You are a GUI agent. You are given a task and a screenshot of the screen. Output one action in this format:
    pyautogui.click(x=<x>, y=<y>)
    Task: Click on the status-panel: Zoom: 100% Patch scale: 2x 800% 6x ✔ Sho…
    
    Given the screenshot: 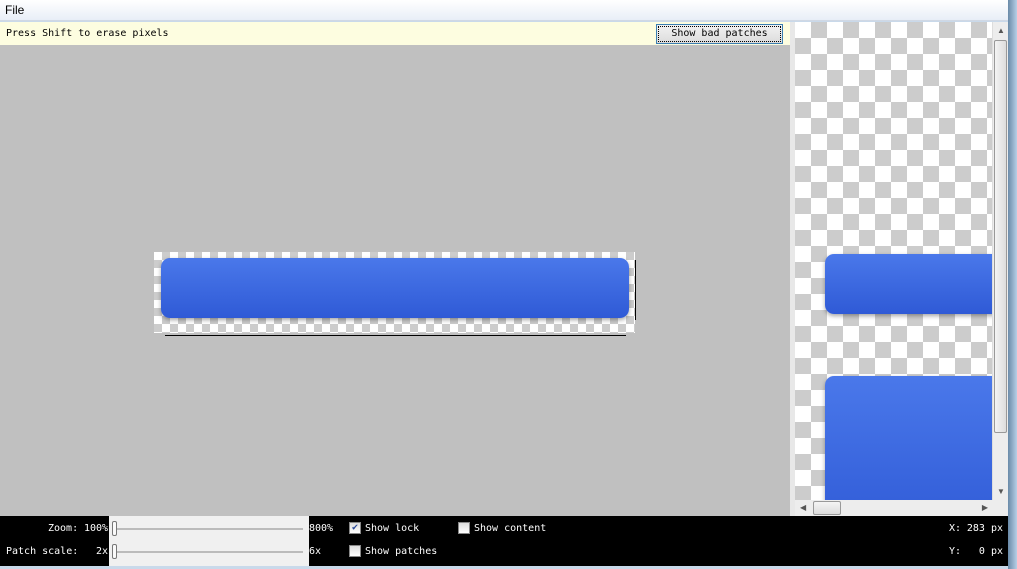 What is the action you would take?
    pyautogui.click(x=504, y=541)
    